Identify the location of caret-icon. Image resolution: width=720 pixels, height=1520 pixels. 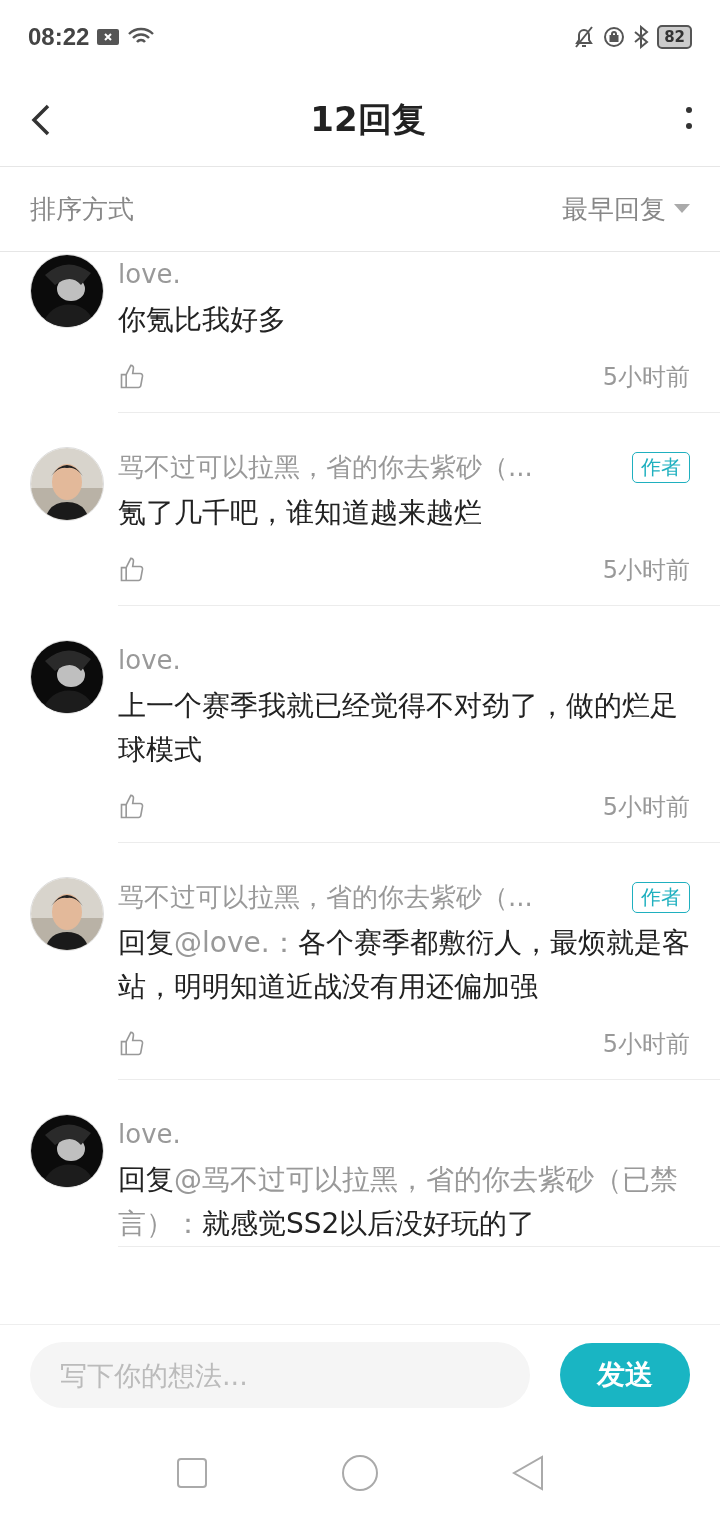
(682, 209).